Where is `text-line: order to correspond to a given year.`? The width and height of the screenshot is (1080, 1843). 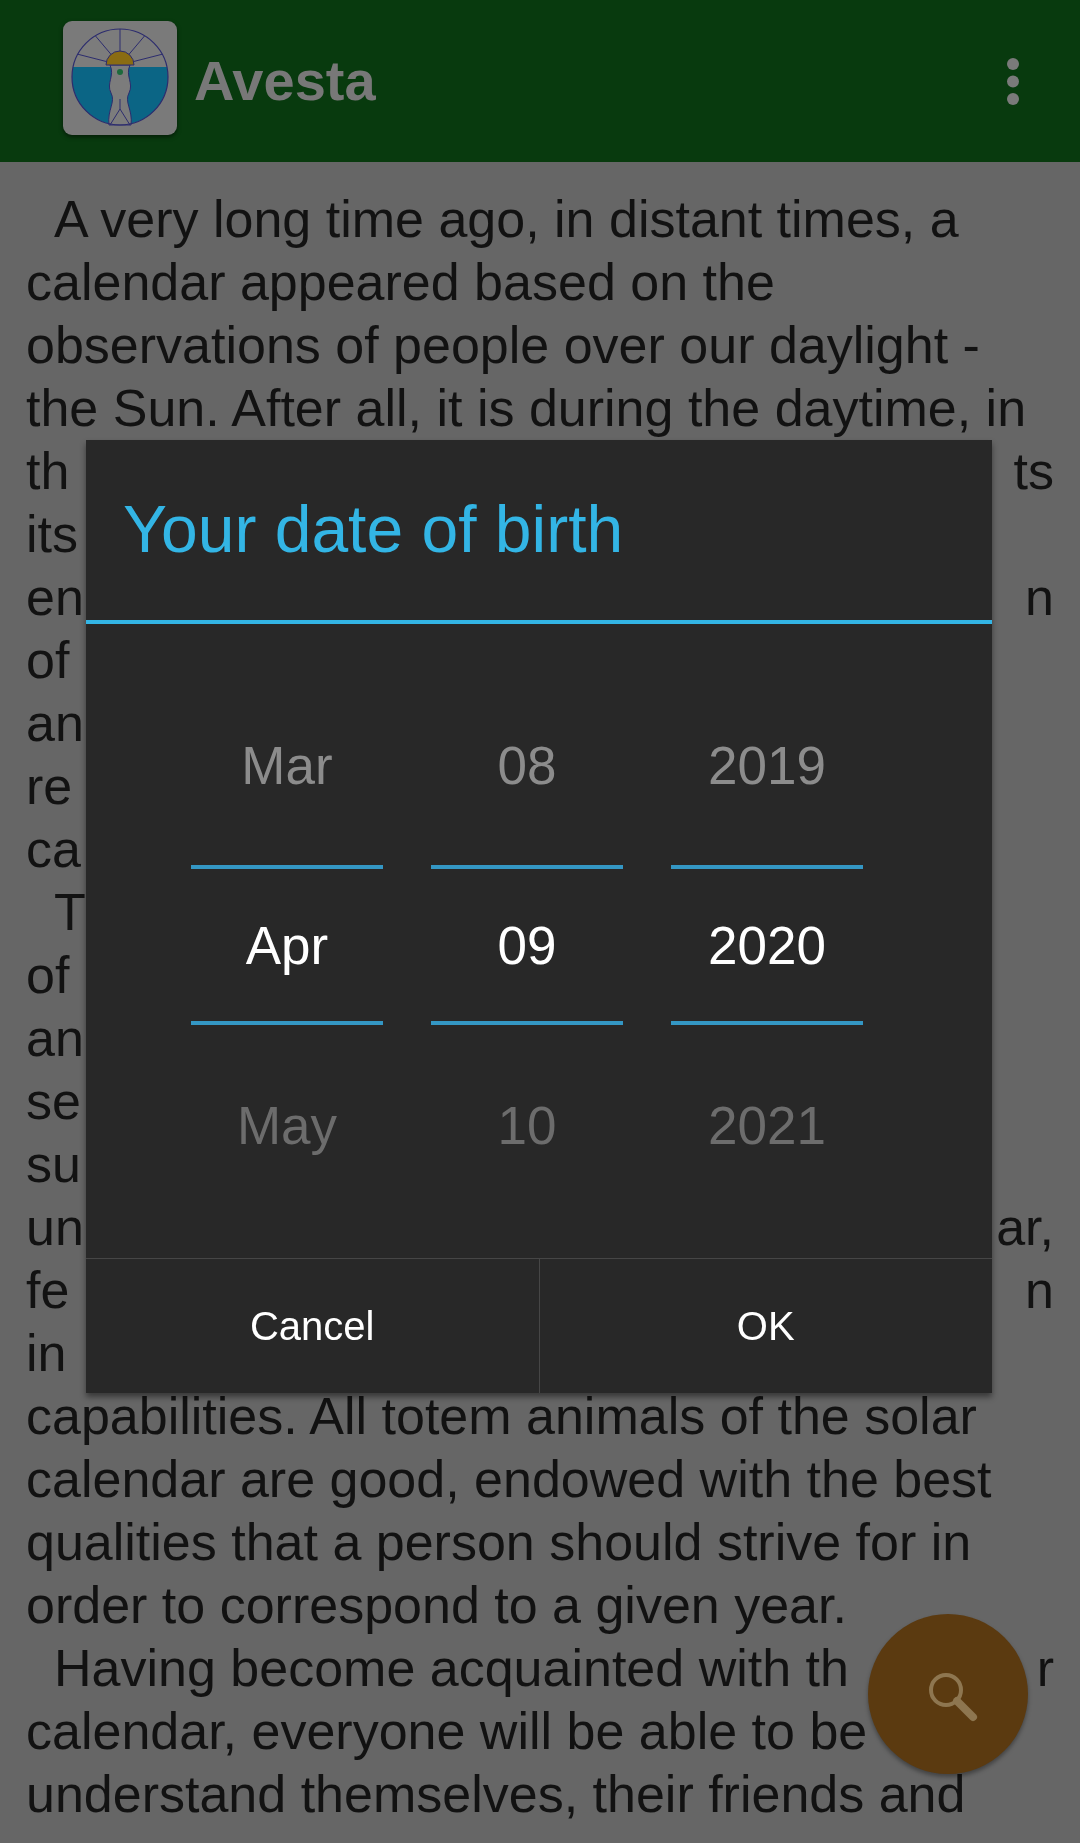 text-line: order to correspond to a given year. is located at coordinates (436, 1605).